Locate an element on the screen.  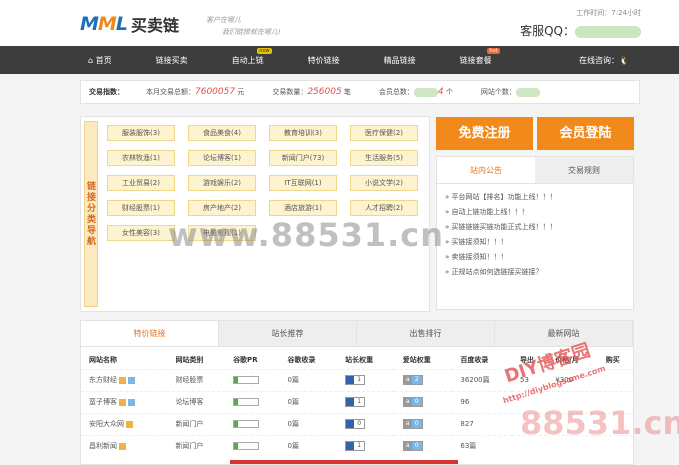
watermark-text: www.88531.cn is located at coordinates (306, 235).